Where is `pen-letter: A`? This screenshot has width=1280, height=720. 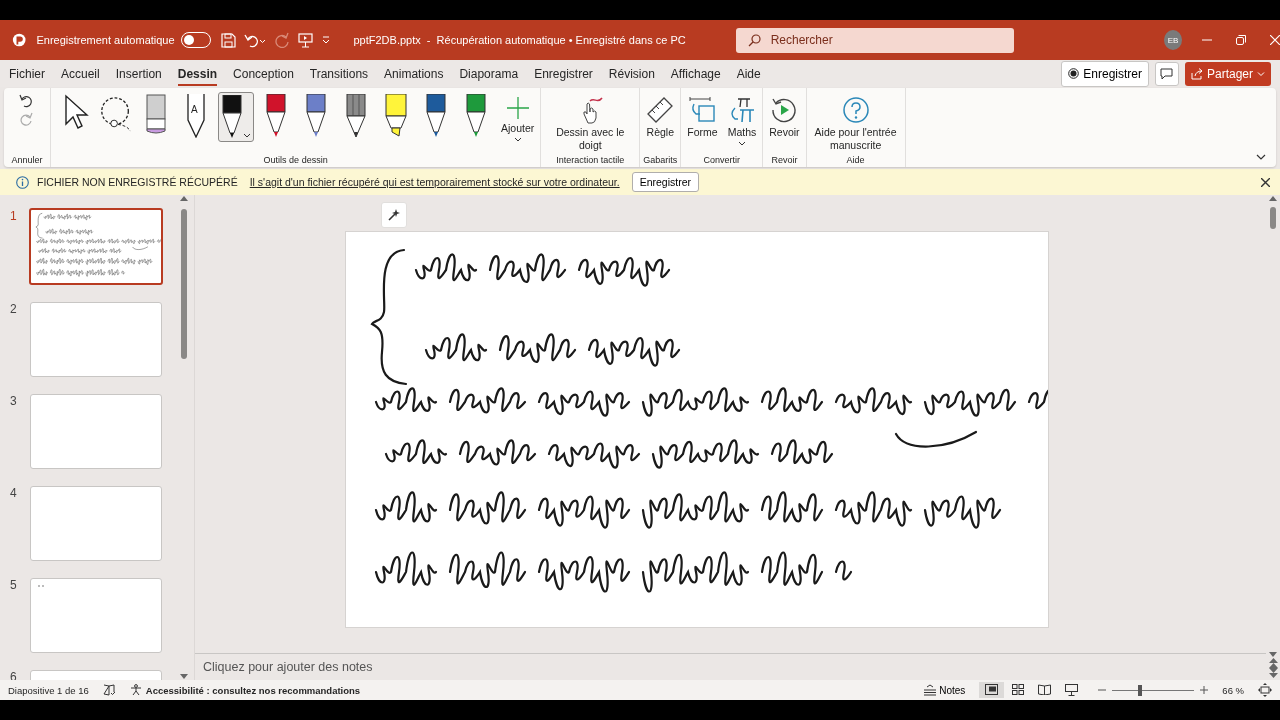 pen-letter: A is located at coordinates (194, 109).